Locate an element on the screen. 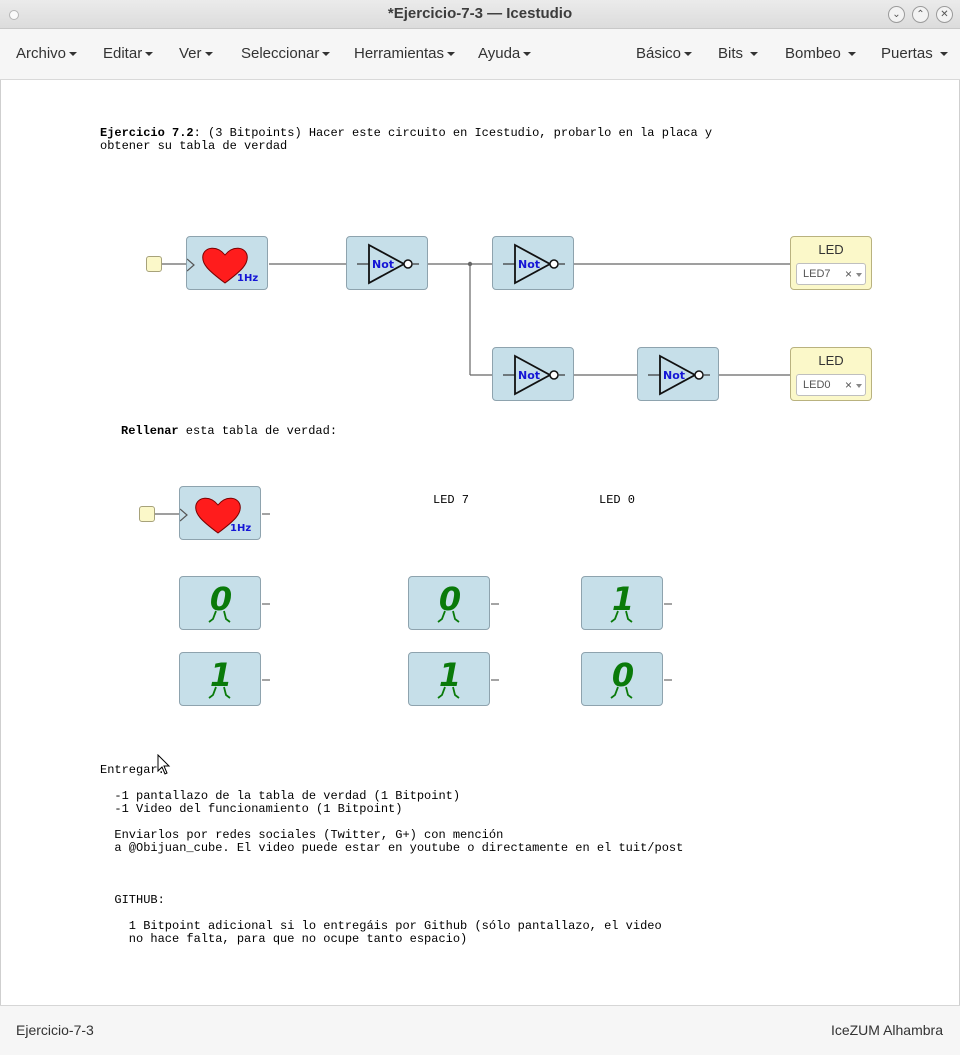 Image resolution: width=960 pixels, height=1055 pixels. close-icon: ✕ is located at coordinates (944, 14).